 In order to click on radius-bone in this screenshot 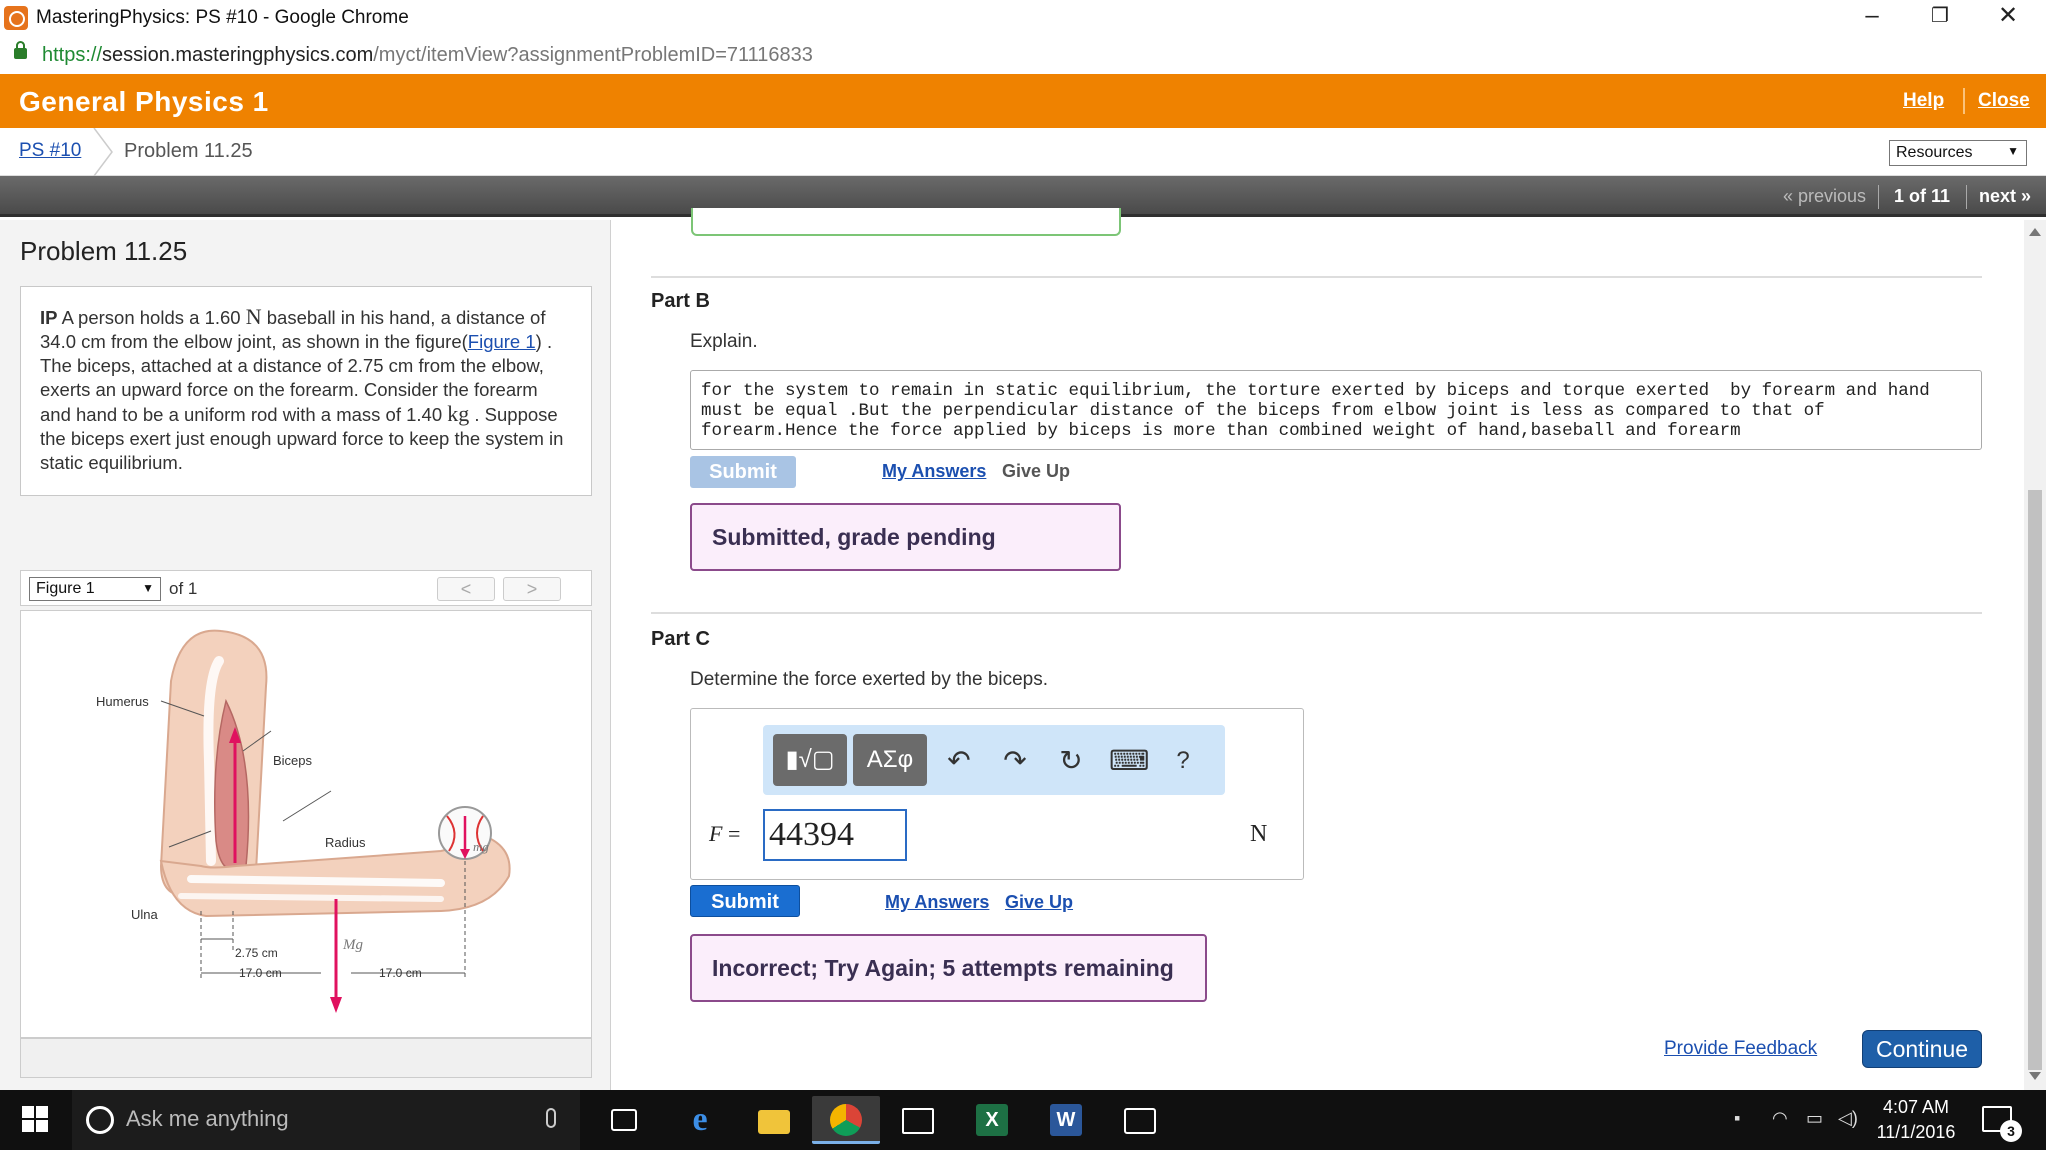, I will do `click(316, 881)`.